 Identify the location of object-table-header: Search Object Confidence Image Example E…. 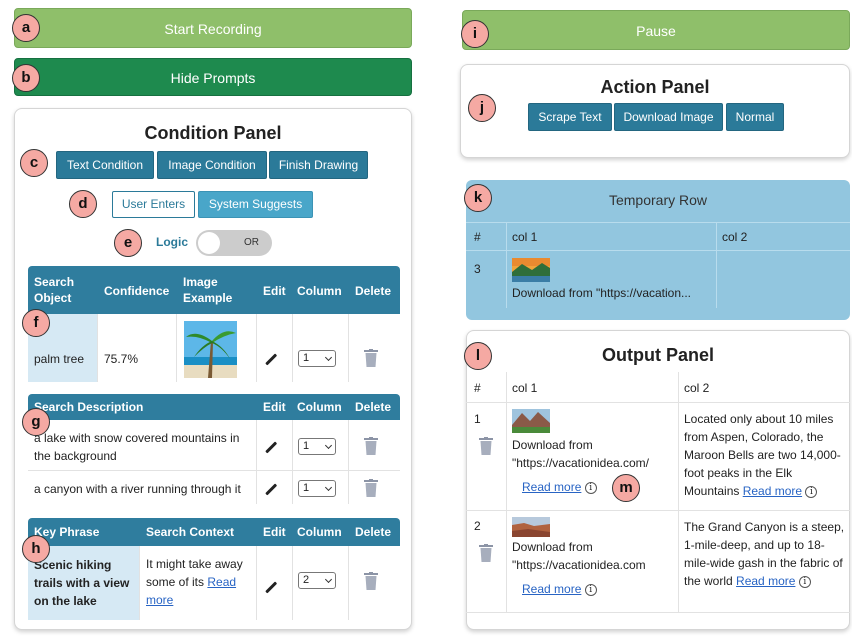
(214, 290).